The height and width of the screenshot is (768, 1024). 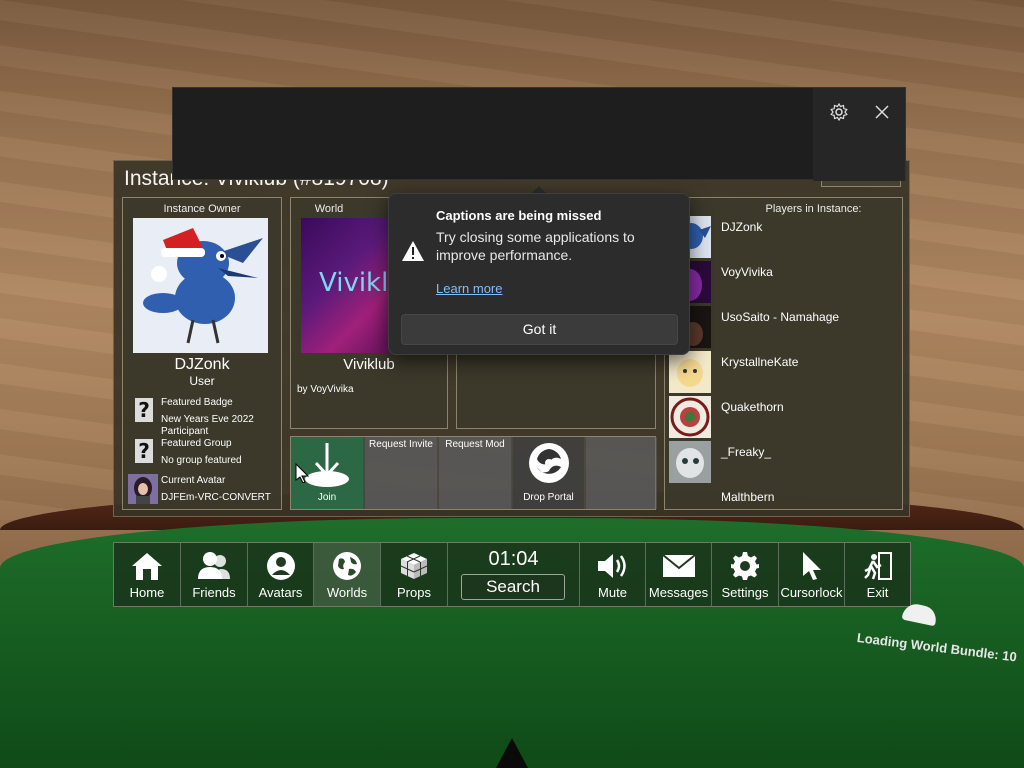 What do you see at coordinates (548, 497) in the screenshot?
I see `drop-portal-label: Drop Portal` at bounding box center [548, 497].